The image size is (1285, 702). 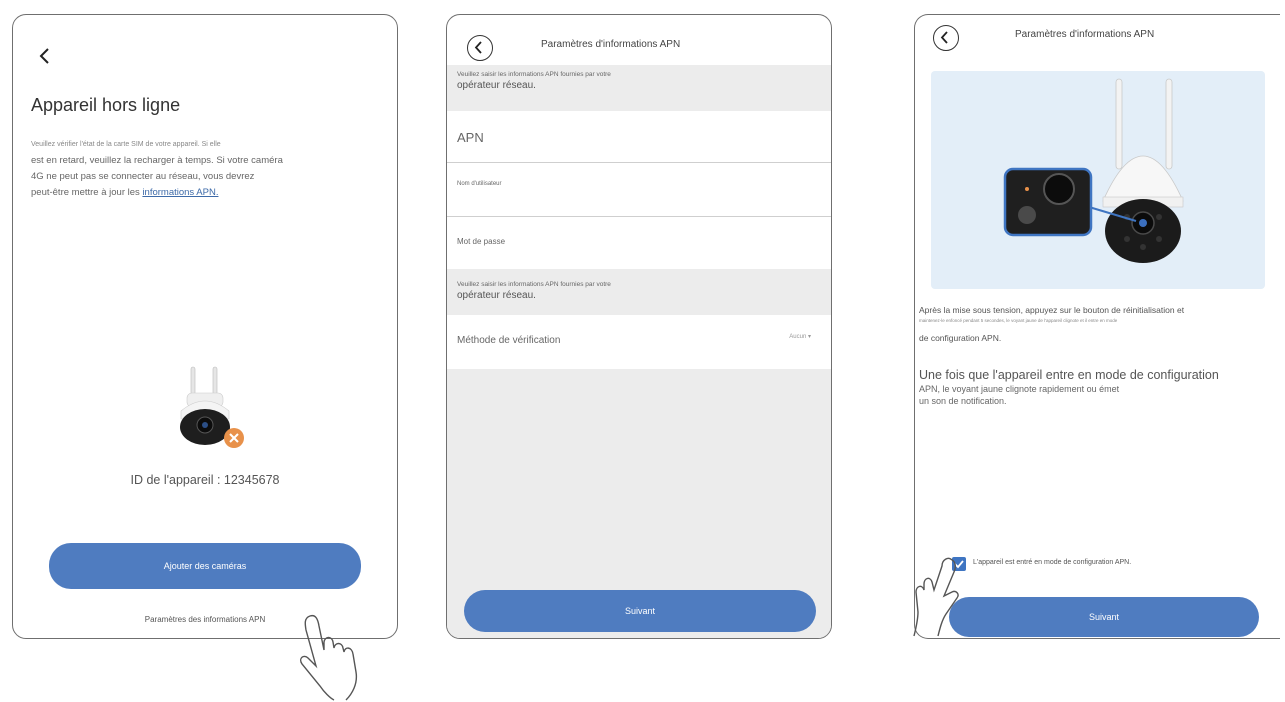 I want to click on verification-method-label: Méthode de vérification, so click(x=509, y=340).